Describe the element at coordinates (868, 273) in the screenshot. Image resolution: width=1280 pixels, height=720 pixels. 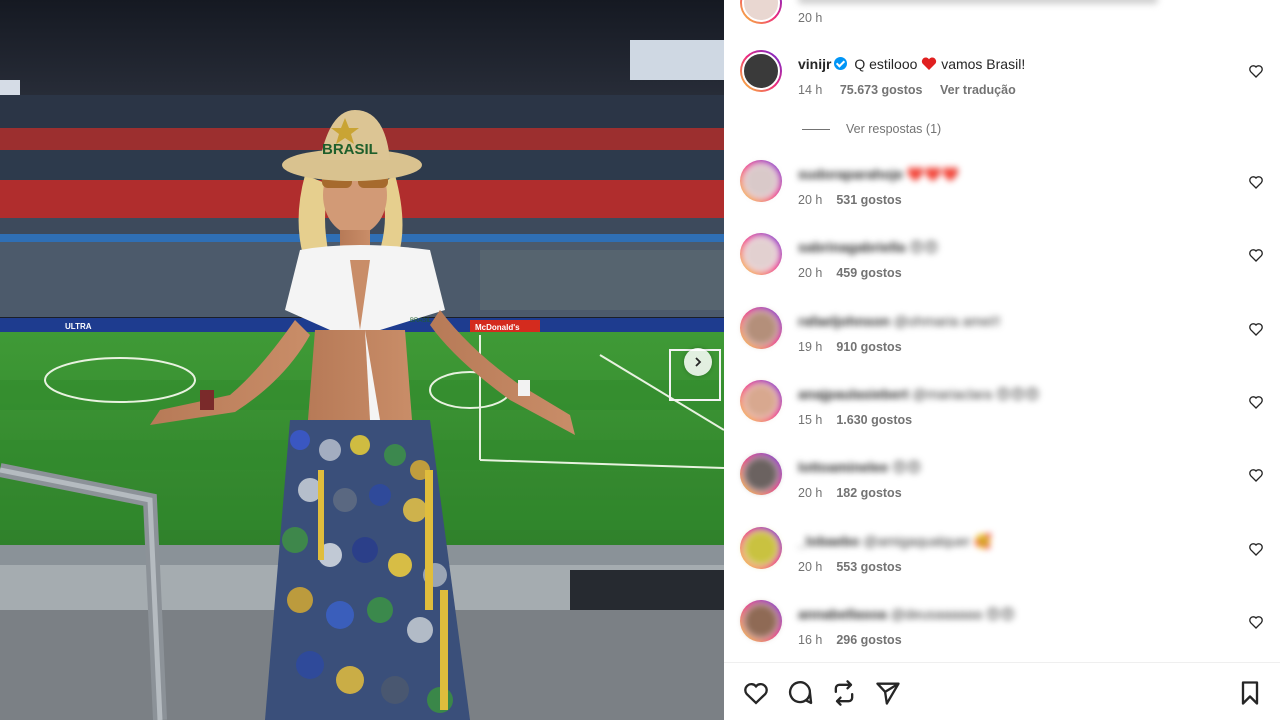
I see `comment-likes: 459 gostos` at that location.